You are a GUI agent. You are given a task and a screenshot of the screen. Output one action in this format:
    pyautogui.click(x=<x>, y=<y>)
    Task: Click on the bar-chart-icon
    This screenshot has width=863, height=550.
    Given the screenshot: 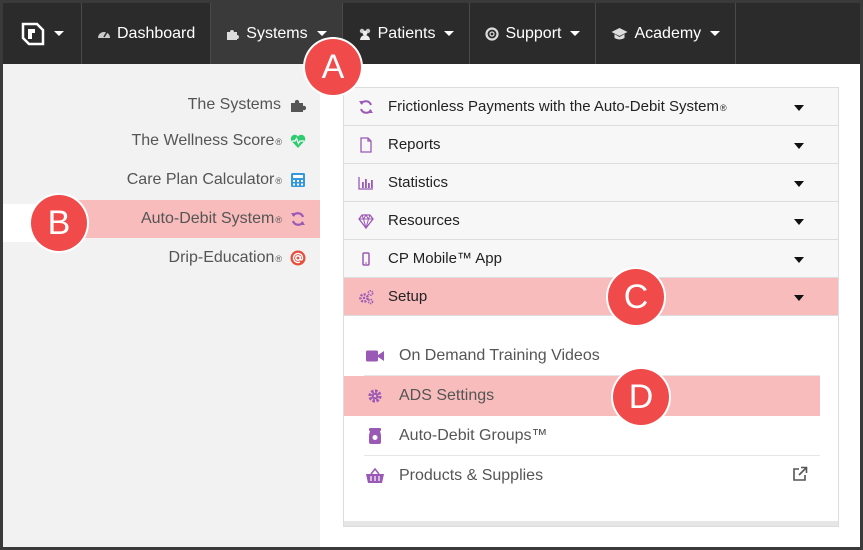 What is the action you would take?
    pyautogui.click(x=365, y=183)
    